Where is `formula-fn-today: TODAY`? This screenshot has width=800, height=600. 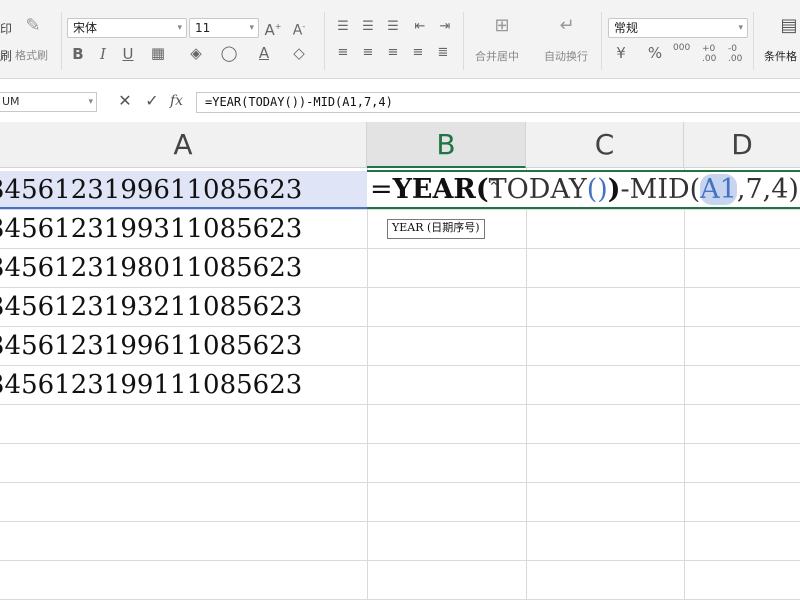 formula-fn-today: TODAY is located at coordinates (537, 189).